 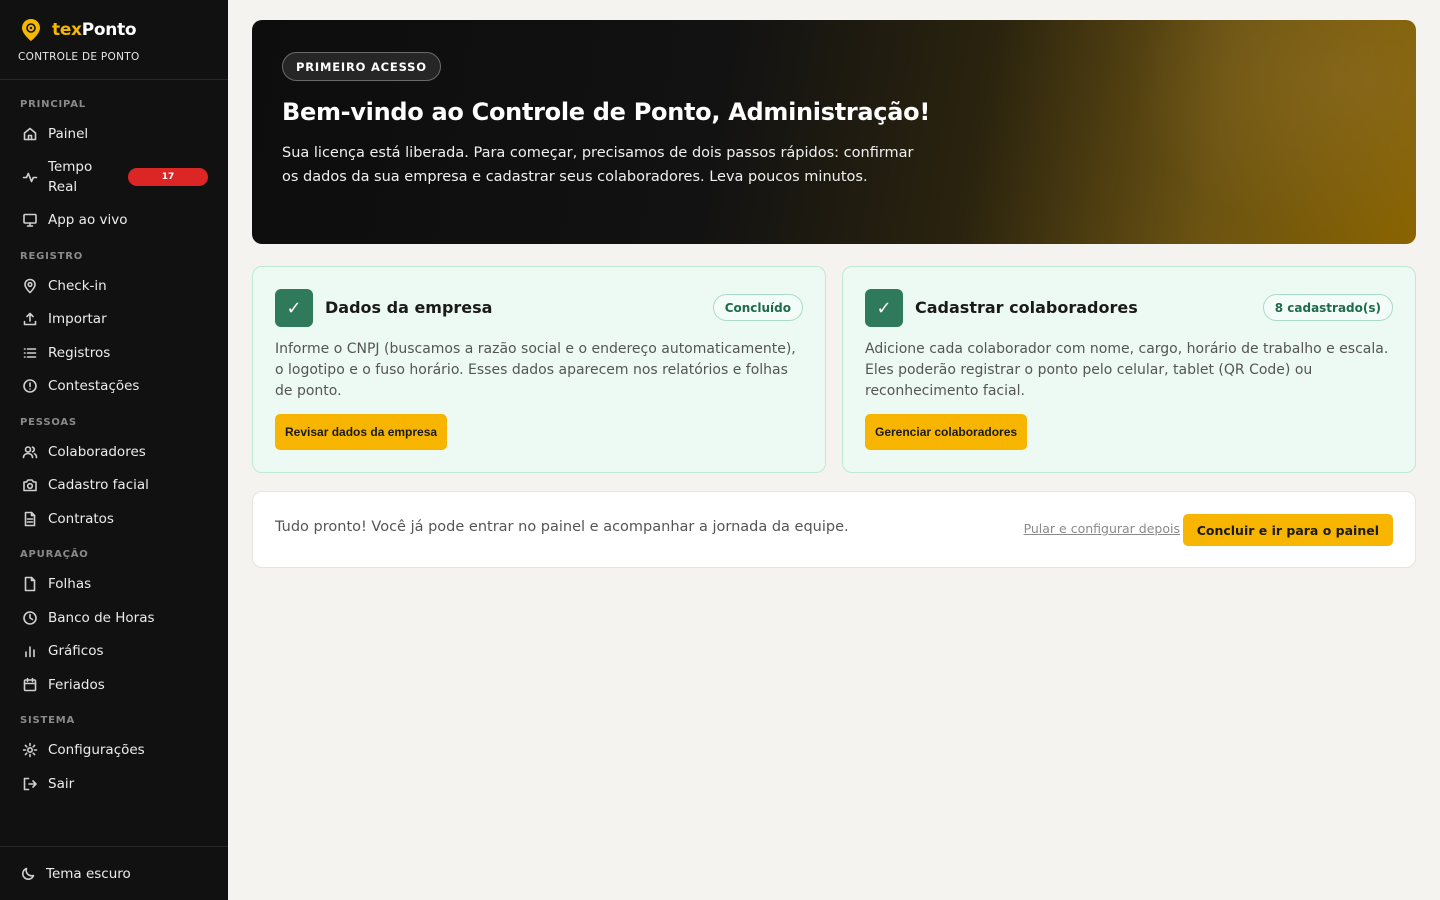 What do you see at coordinates (114, 319) in the screenshot?
I see `sidebar-item-importar: Importar` at bounding box center [114, 319].